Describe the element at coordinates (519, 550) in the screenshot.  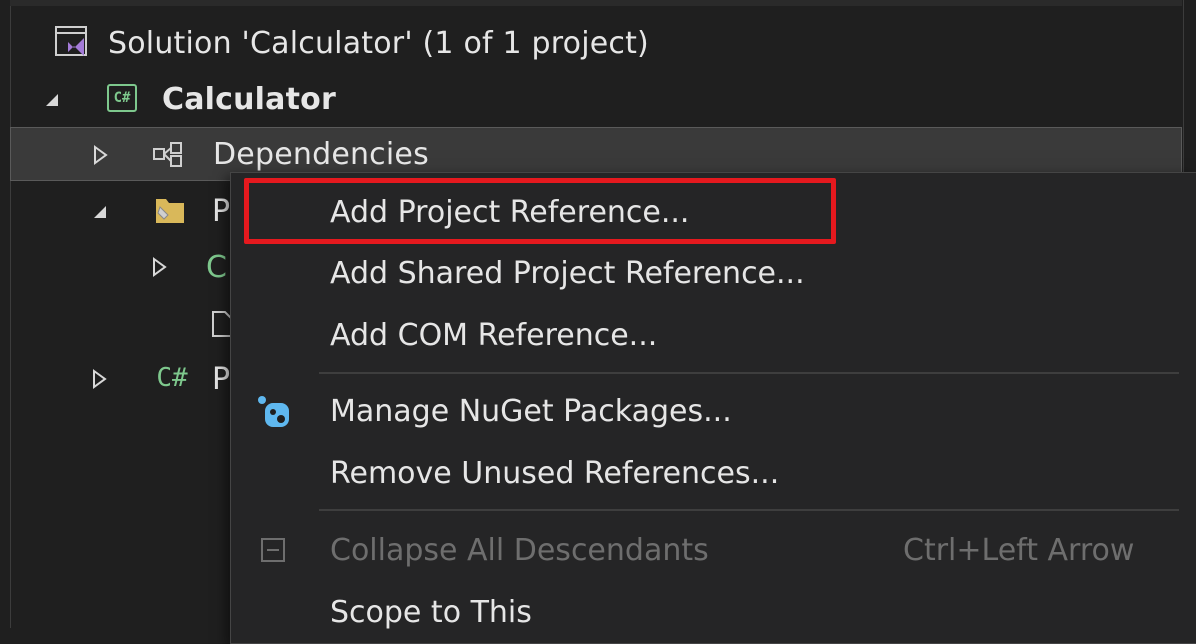
I see `menu-item-label: Collapse All Descendants` at that location.